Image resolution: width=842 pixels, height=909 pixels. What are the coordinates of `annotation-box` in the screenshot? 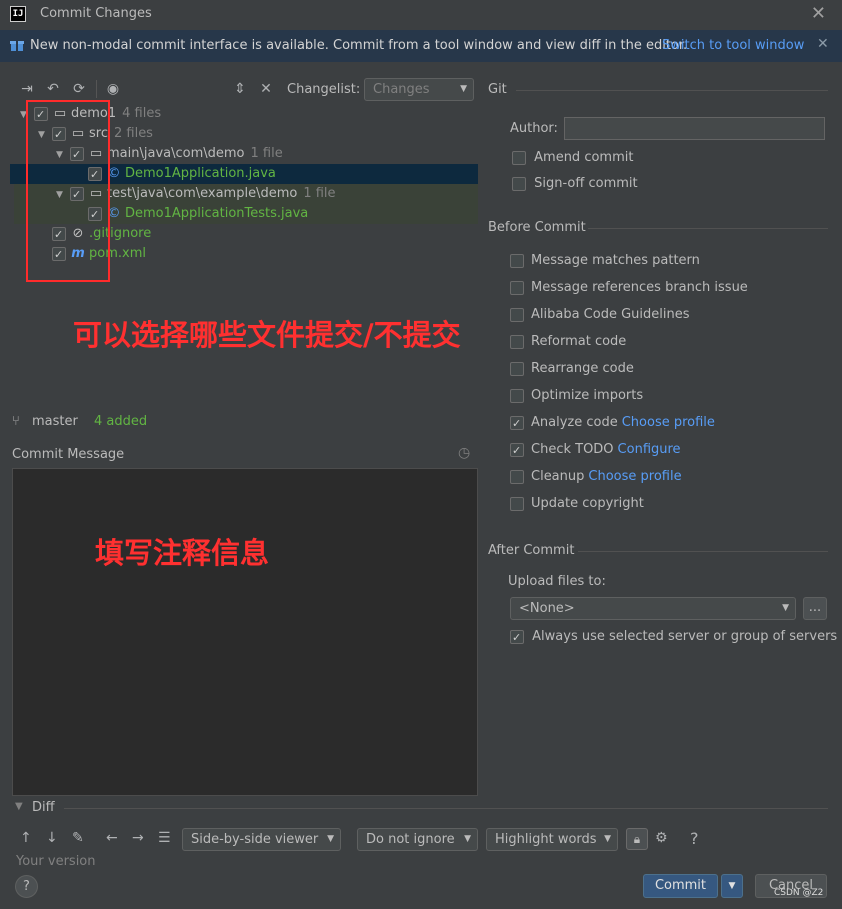 It's located at (68, 191).